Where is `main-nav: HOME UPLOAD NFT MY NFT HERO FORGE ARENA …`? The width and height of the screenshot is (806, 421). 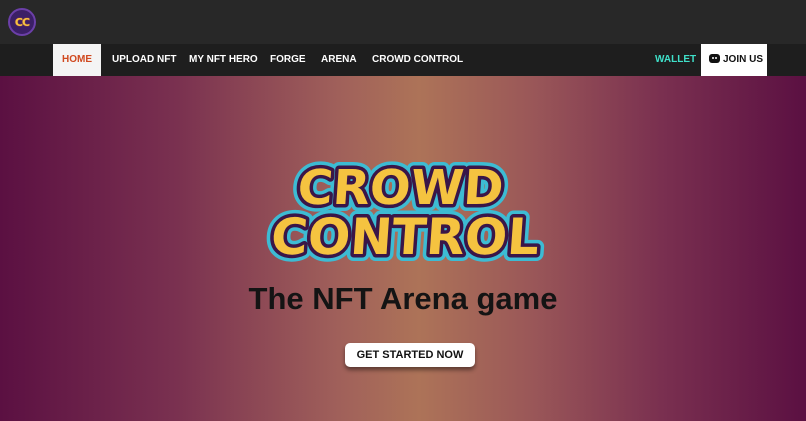
main-nav: HOME UPLOAD NFT MY NFT HERO FORGE ARENA … is located at coordinates (403, 60).